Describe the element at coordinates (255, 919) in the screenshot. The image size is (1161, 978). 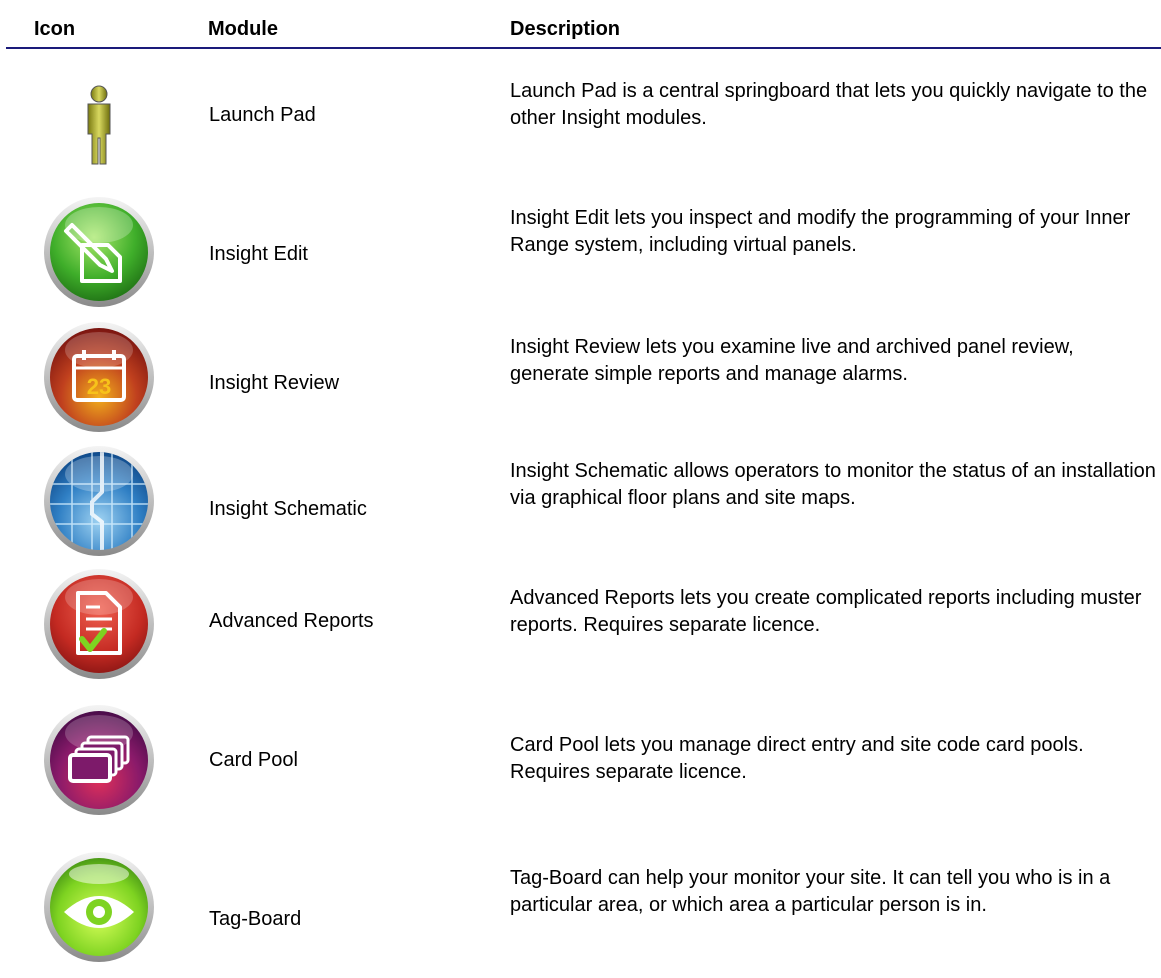
I see `module-name: Tag-Board` at that location.